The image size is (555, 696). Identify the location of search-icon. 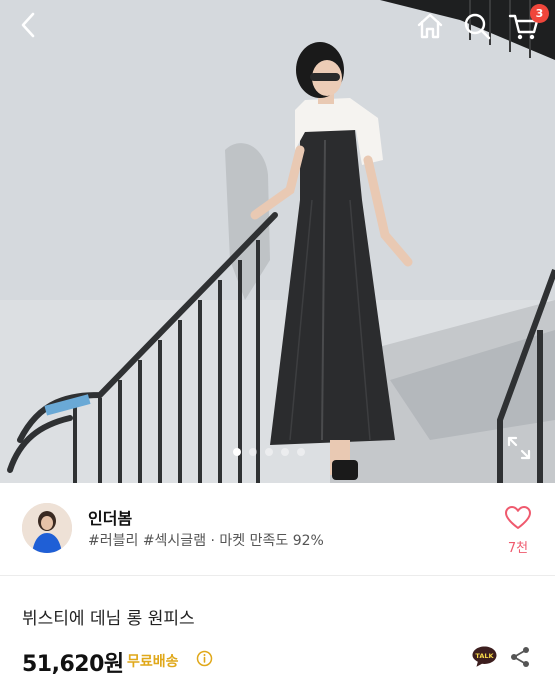
(477, 26).